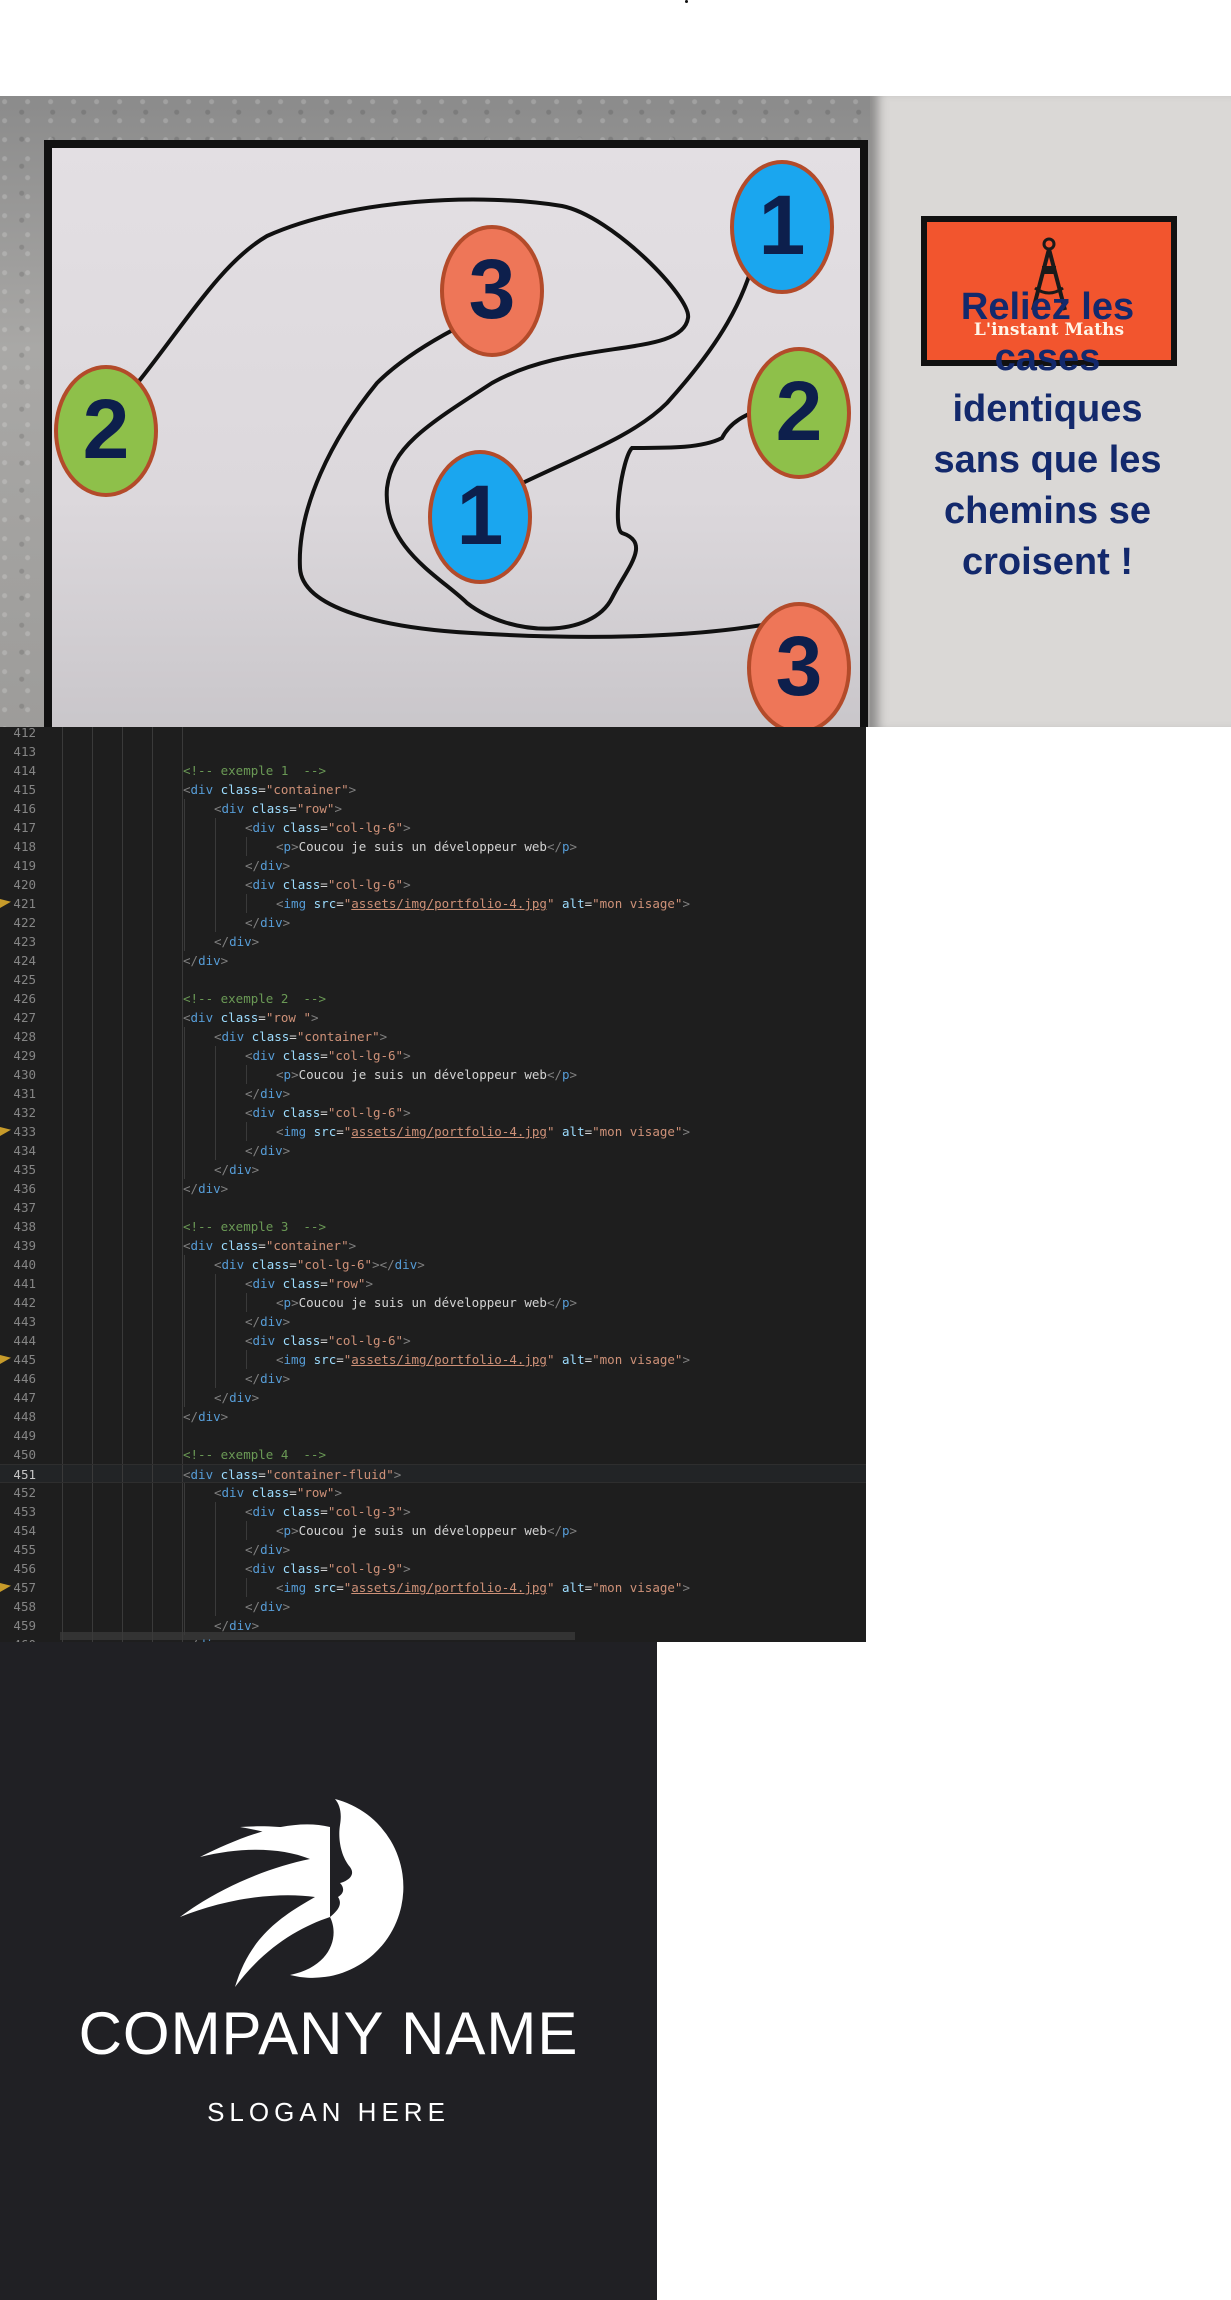  I want to click on code-line: 459 </div>, so click(433, 1625).